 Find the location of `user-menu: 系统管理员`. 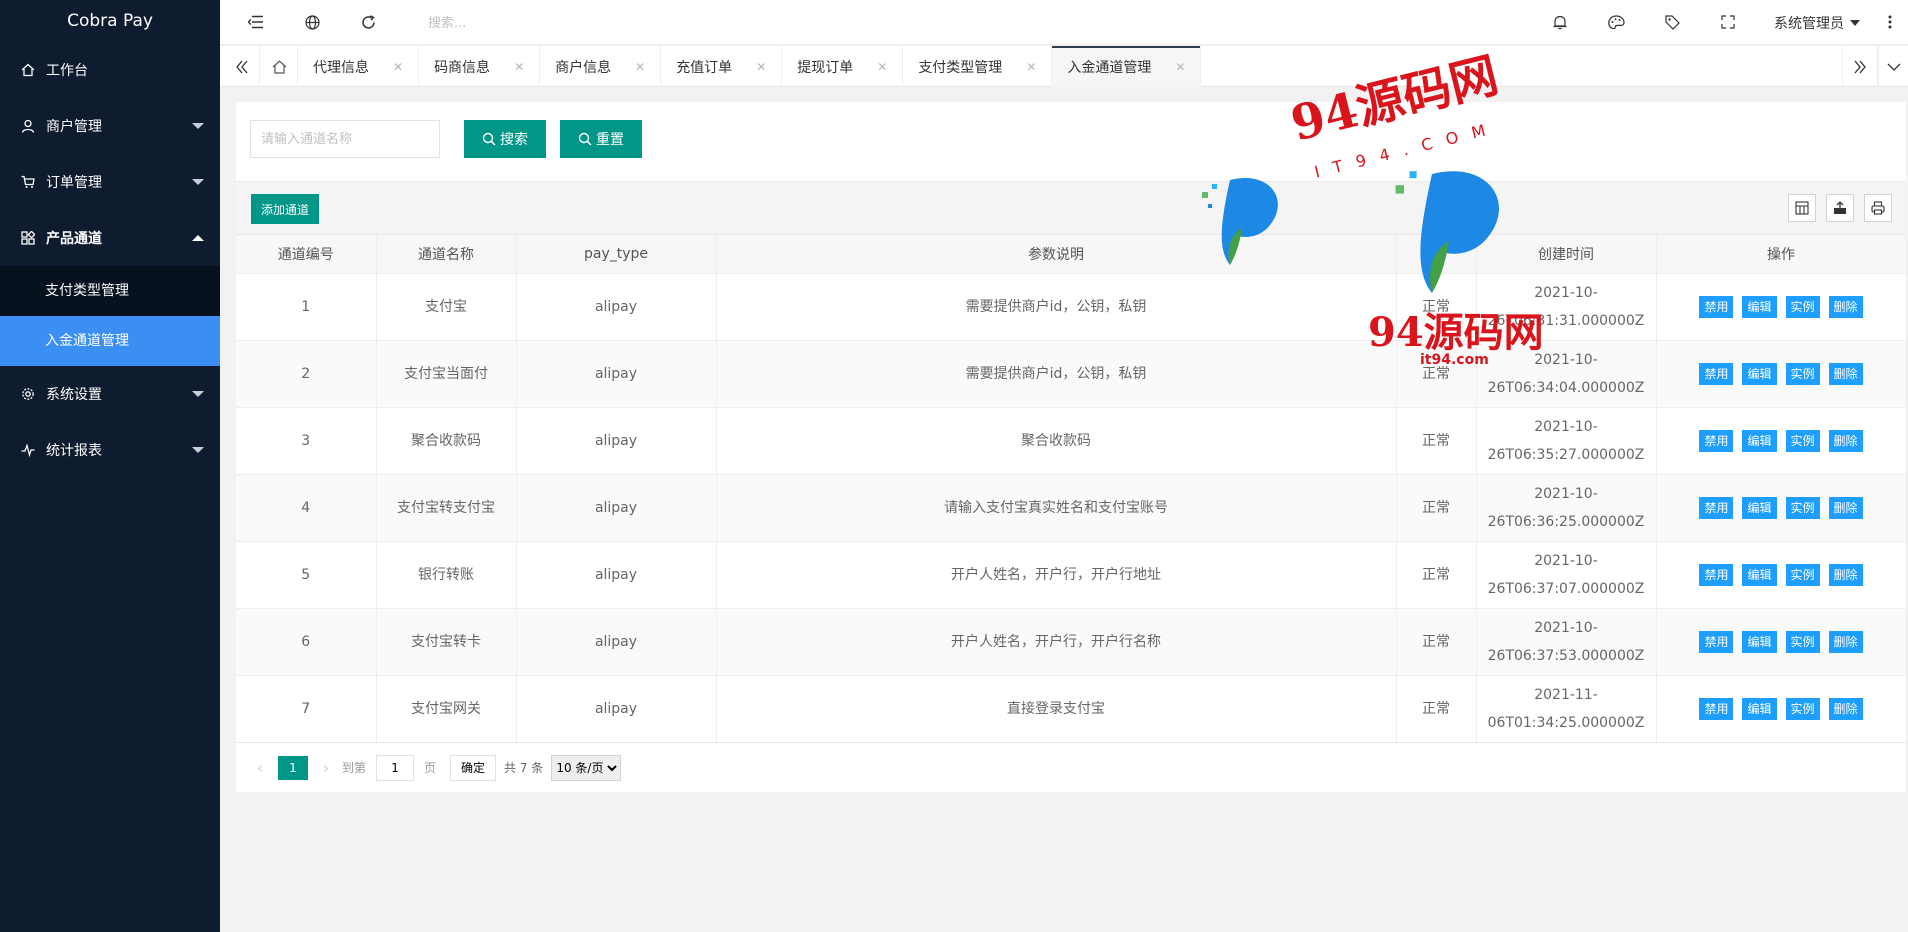

user-menu: 系统管理员 is located at coordinates (1817, 23).